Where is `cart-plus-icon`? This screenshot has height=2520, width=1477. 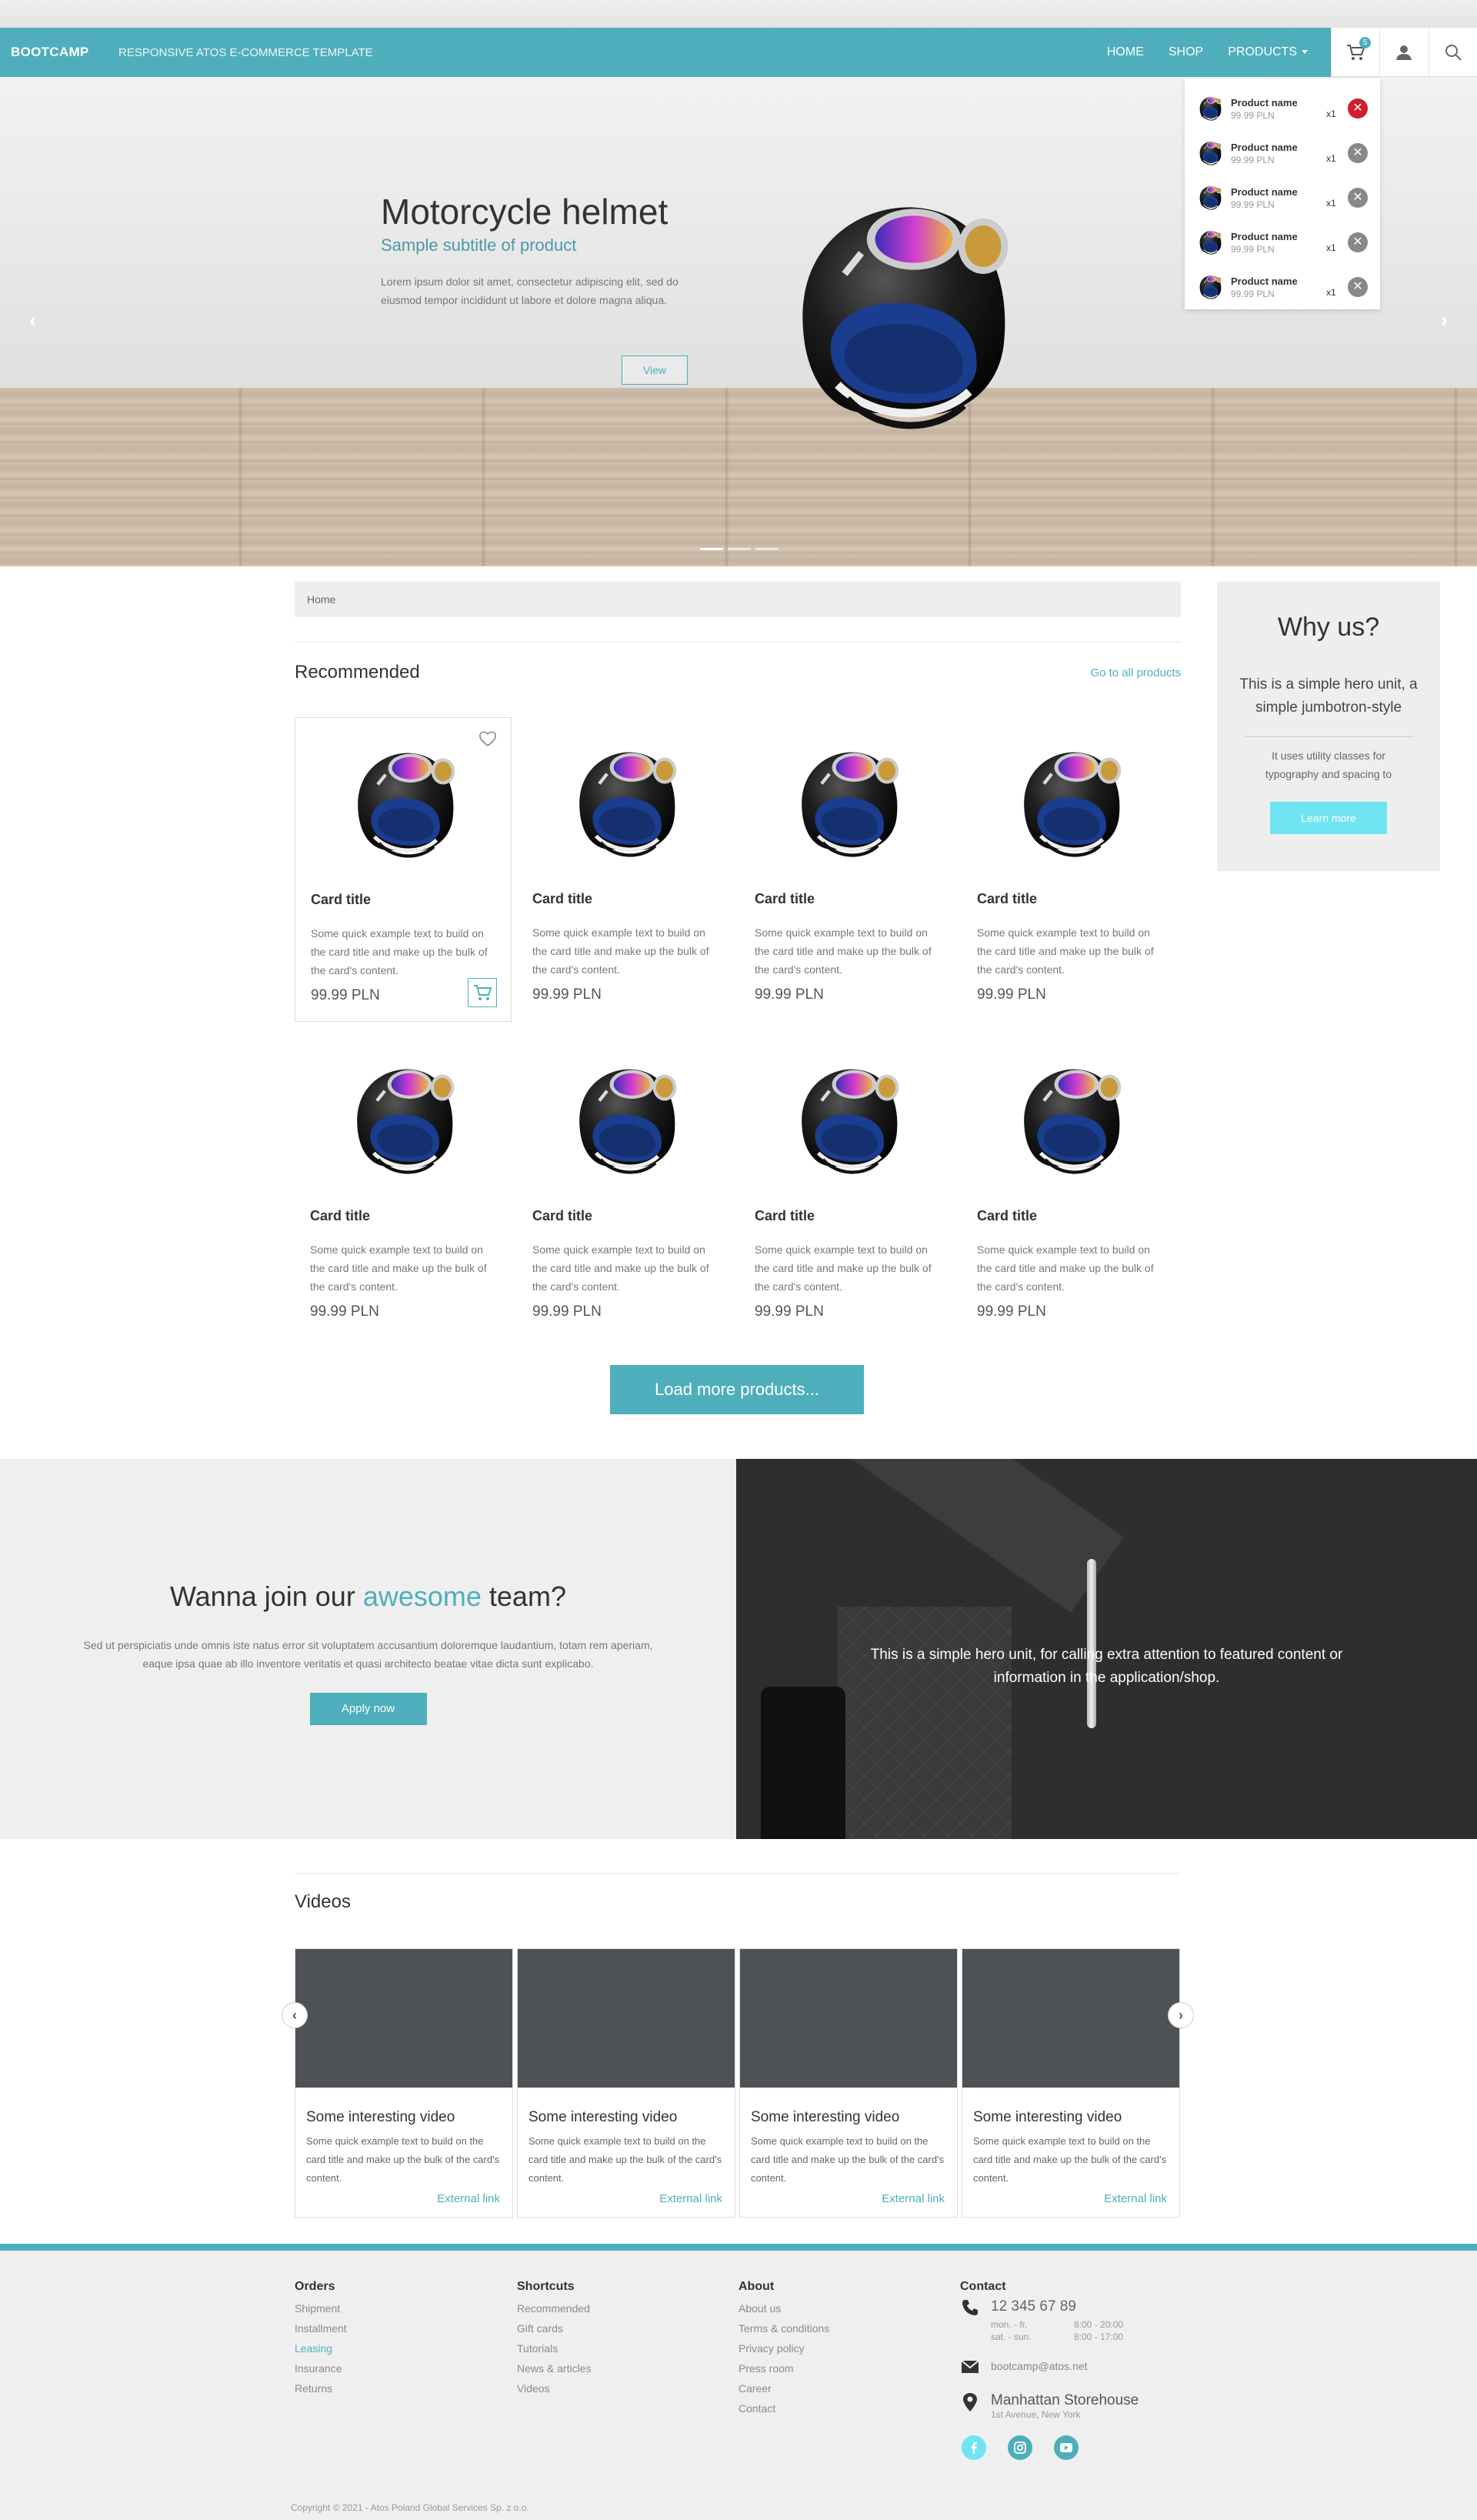 cart-plus-icon is located at coordinates (483, 992).